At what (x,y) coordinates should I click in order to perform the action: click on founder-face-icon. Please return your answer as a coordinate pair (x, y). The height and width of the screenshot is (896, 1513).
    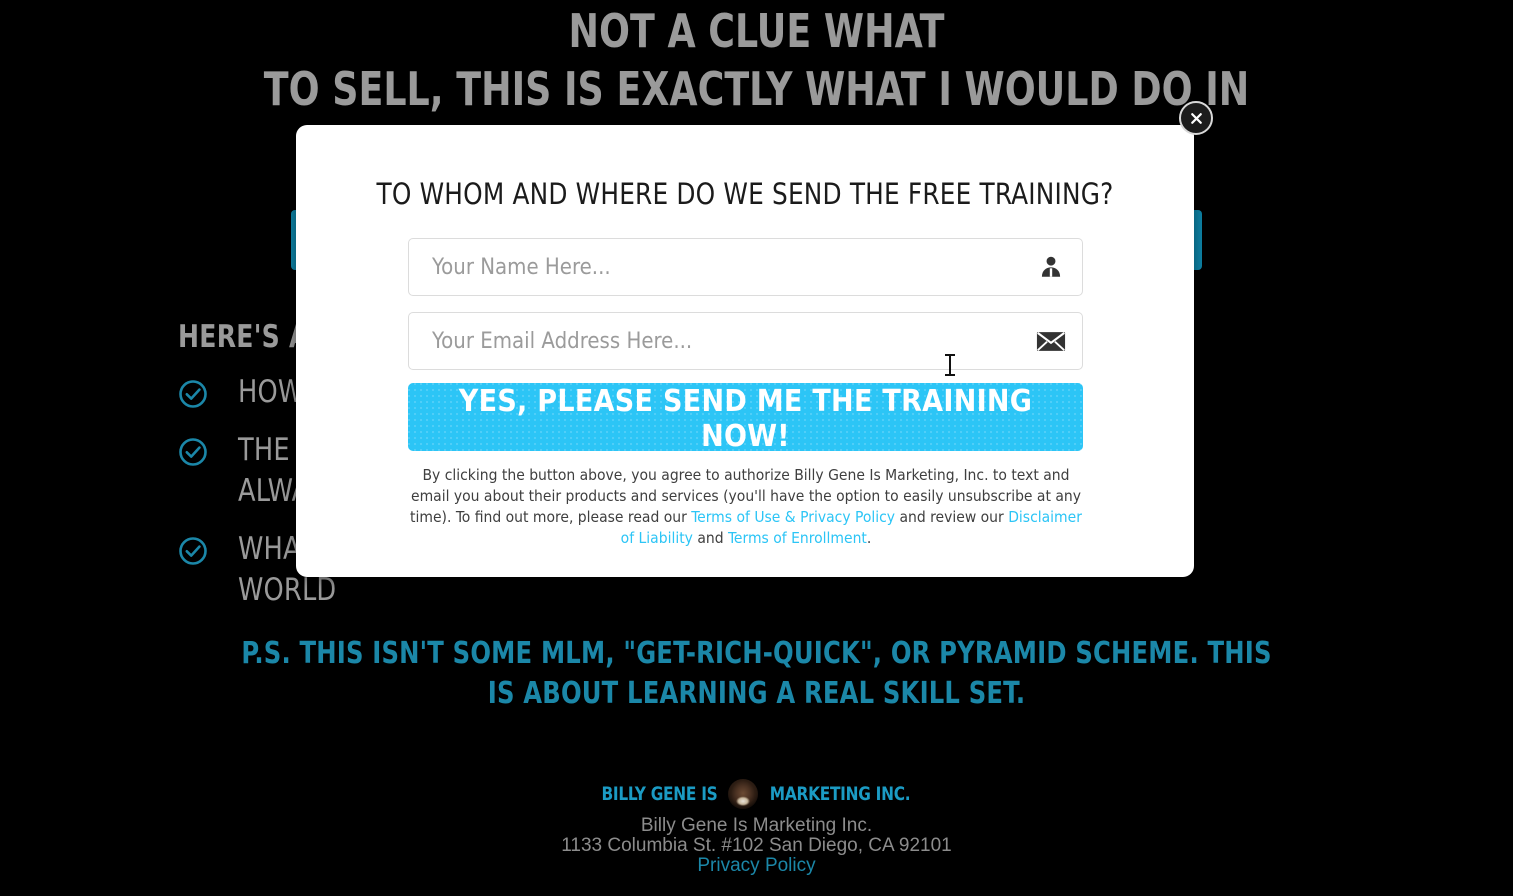
    Looking at the image, I should click on (742, 794).